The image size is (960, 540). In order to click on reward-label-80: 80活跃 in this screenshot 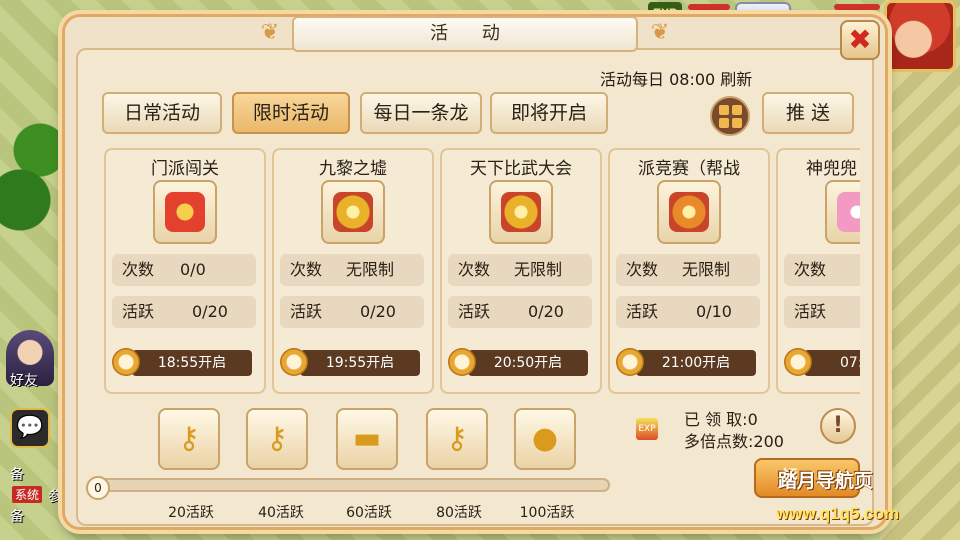, I will do `click(459, 513)`.